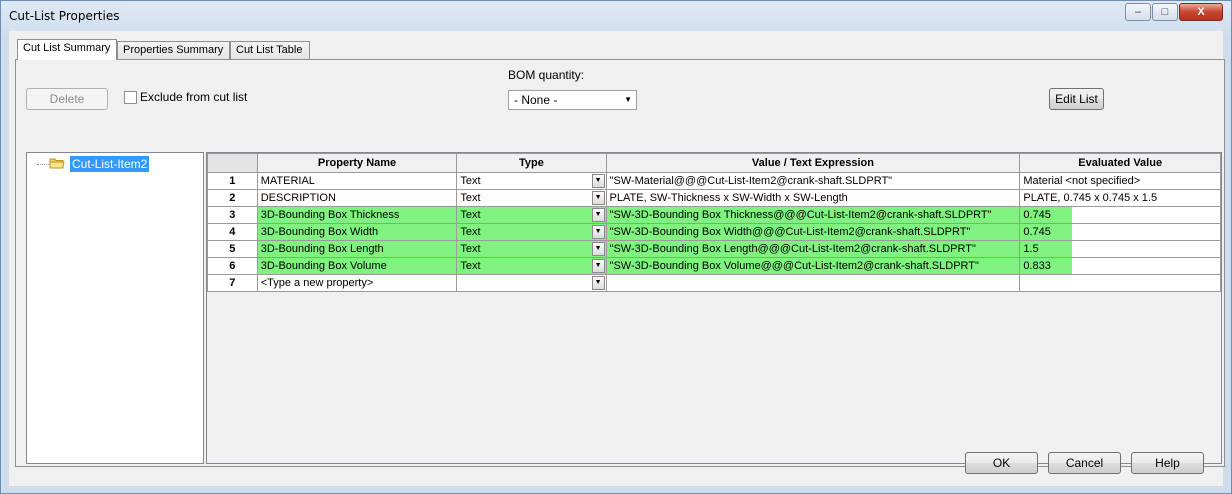  What do you see at coordinates (67, 99) in the screenshot?
I see `delete-button: Delete` at bounding box center [67, 99].